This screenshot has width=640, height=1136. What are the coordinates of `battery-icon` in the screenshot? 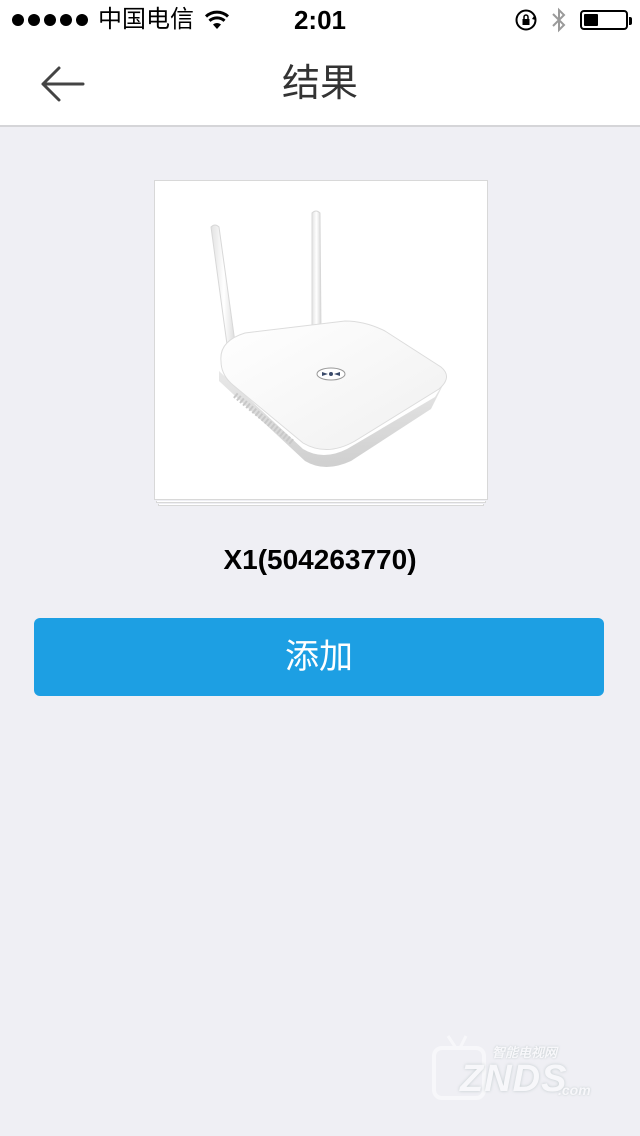 It's located at (606, 20).